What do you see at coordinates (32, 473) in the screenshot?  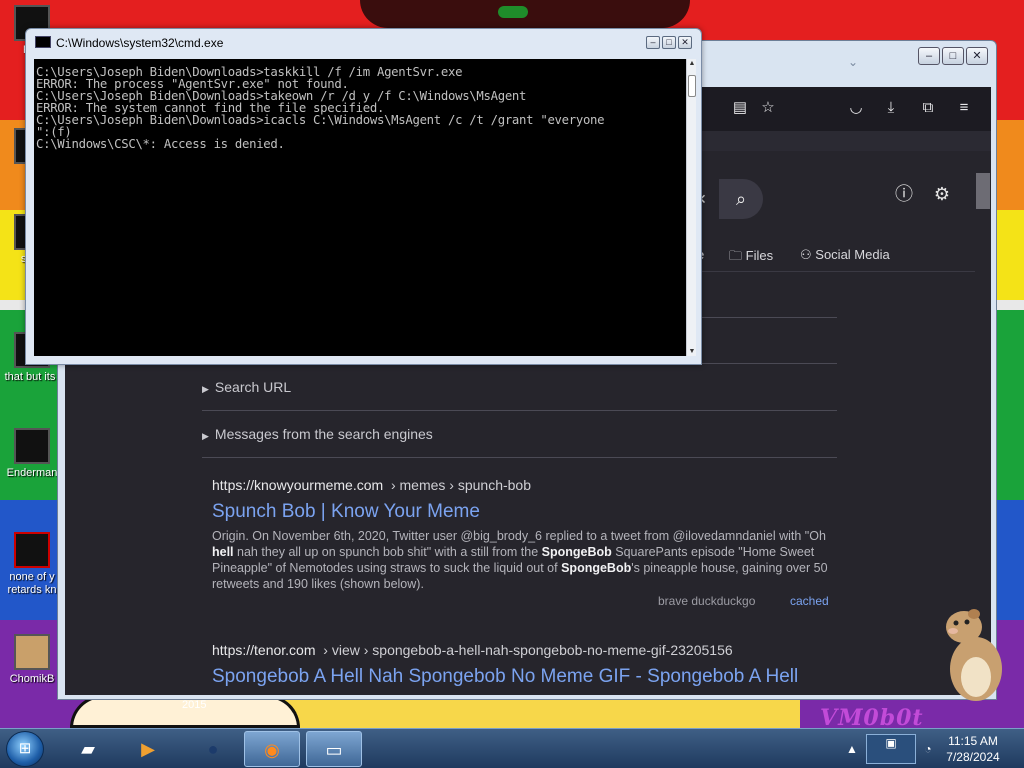 I see `desktop-icon-label: Enderman` at bounding box center [32, 473].